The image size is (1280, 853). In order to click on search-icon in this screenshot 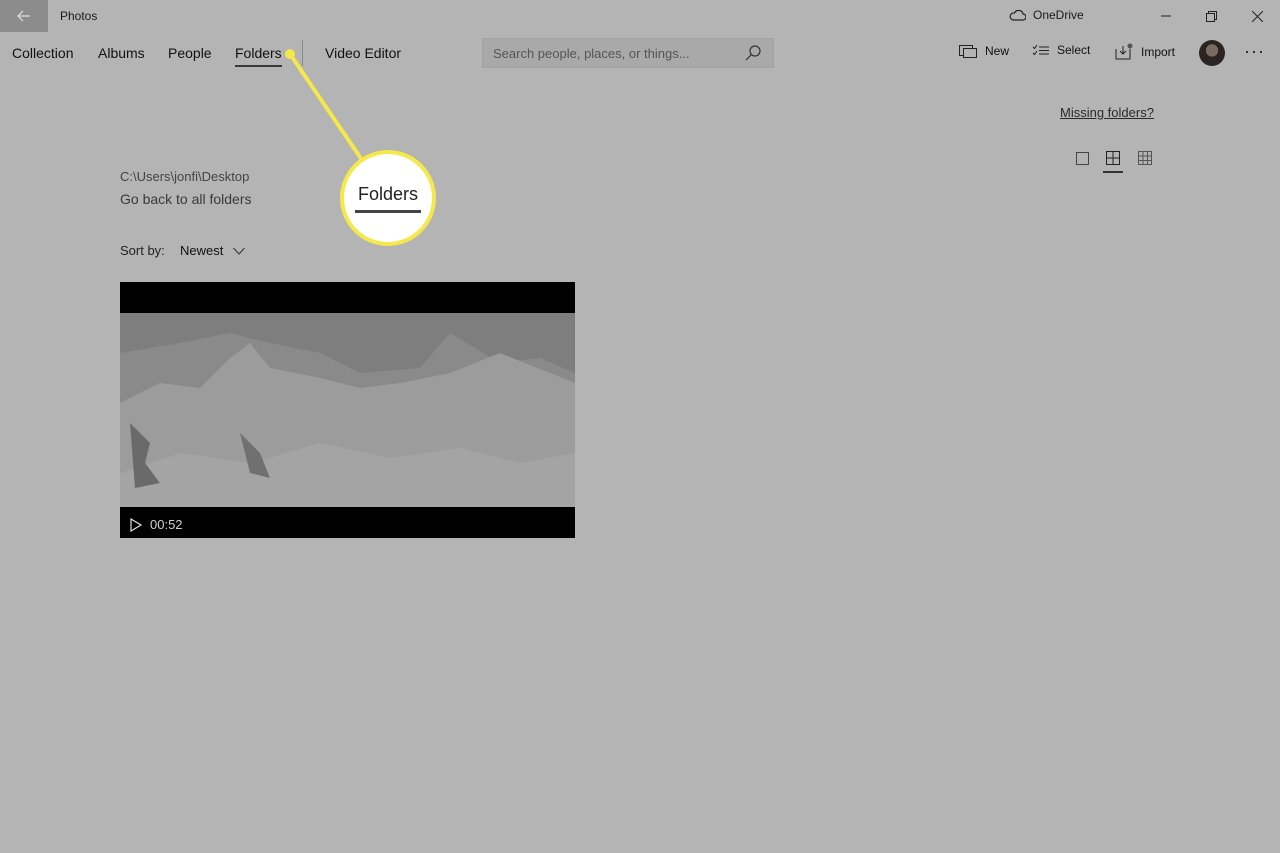, I will do `click(753, 53)`.